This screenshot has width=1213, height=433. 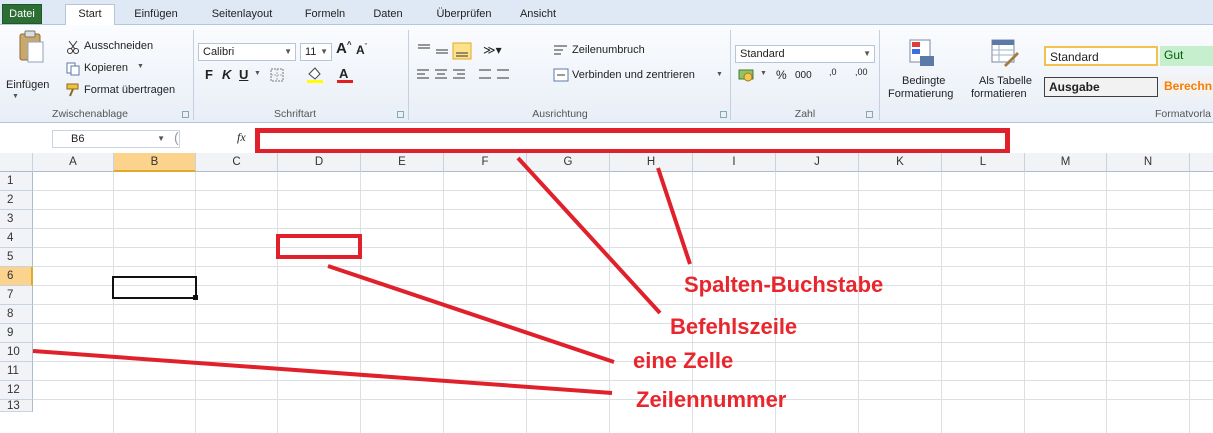 What do you see at coordinates (734, 326) in the screenshot?
I see `annotation-command-line: Befehlszeile` at bounding box center [734, 326].